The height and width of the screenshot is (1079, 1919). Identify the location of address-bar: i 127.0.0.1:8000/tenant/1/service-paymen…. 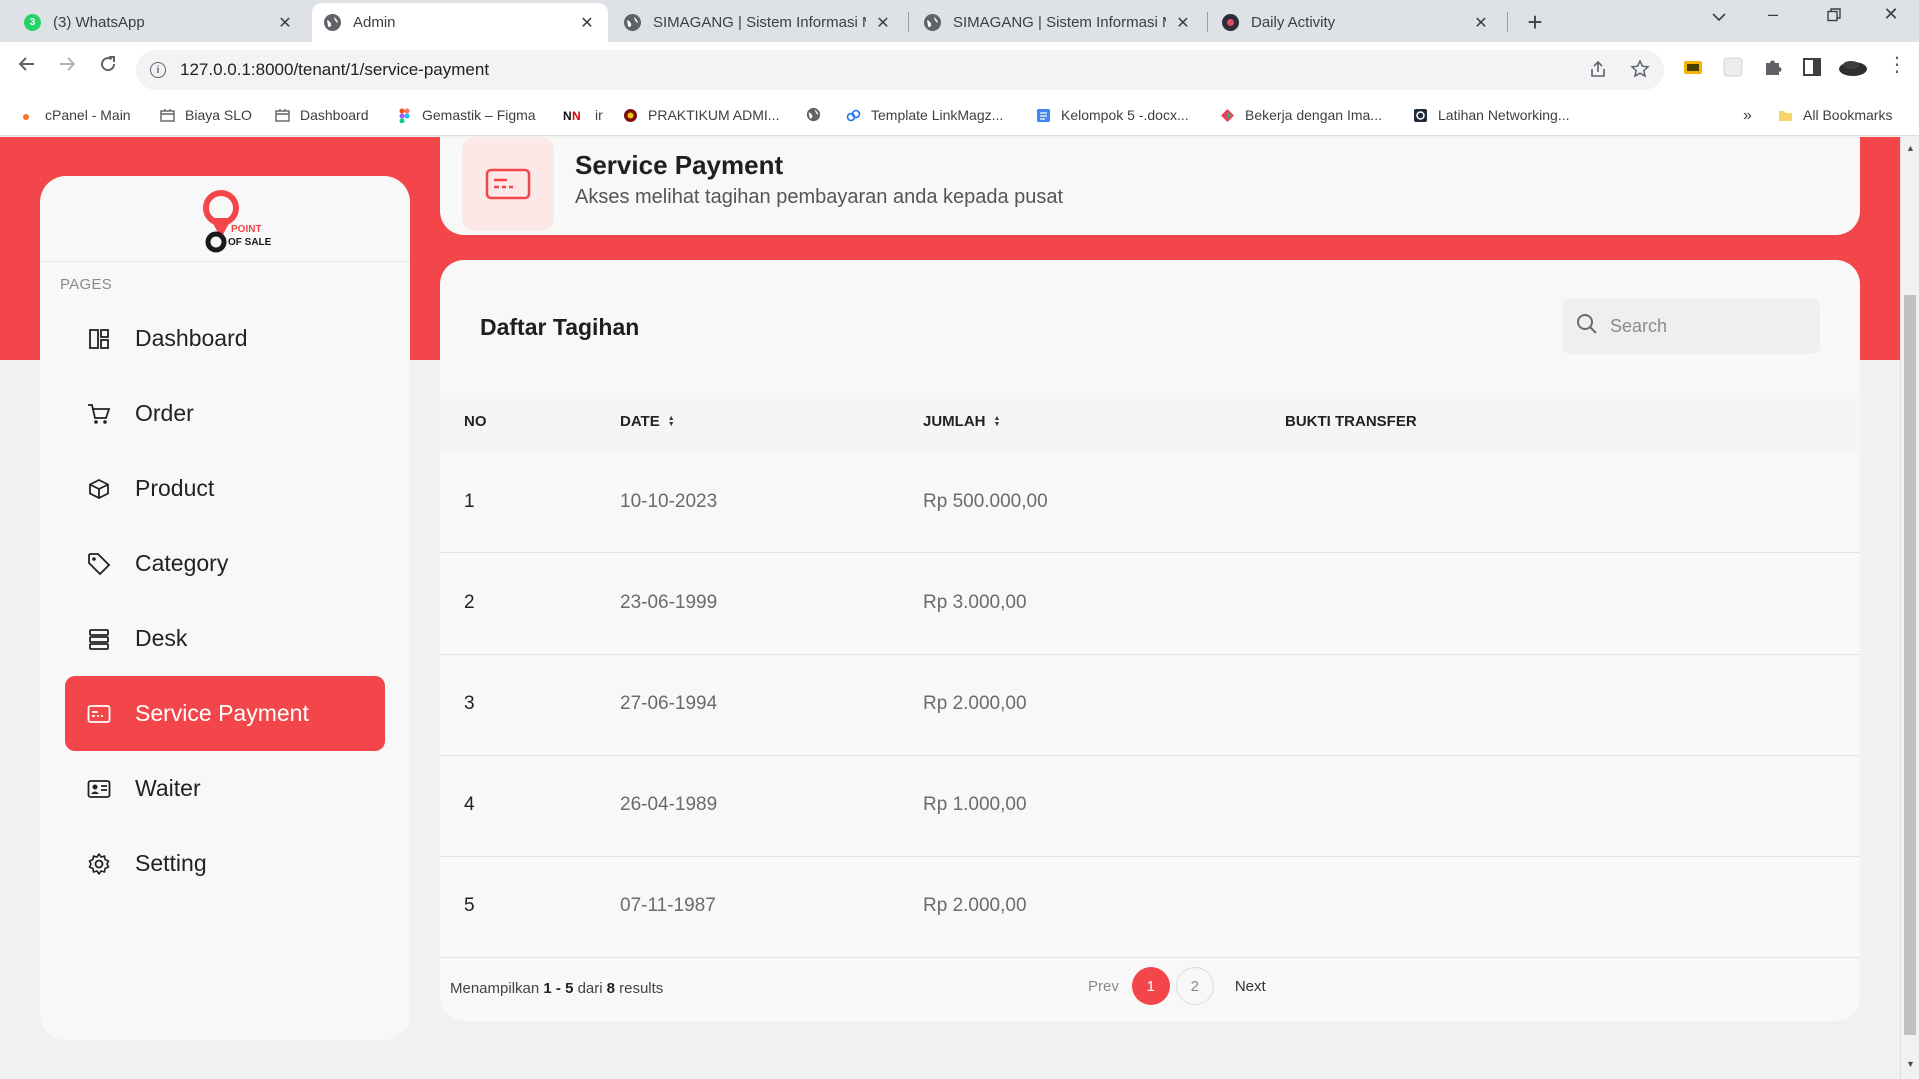
(900, 70).